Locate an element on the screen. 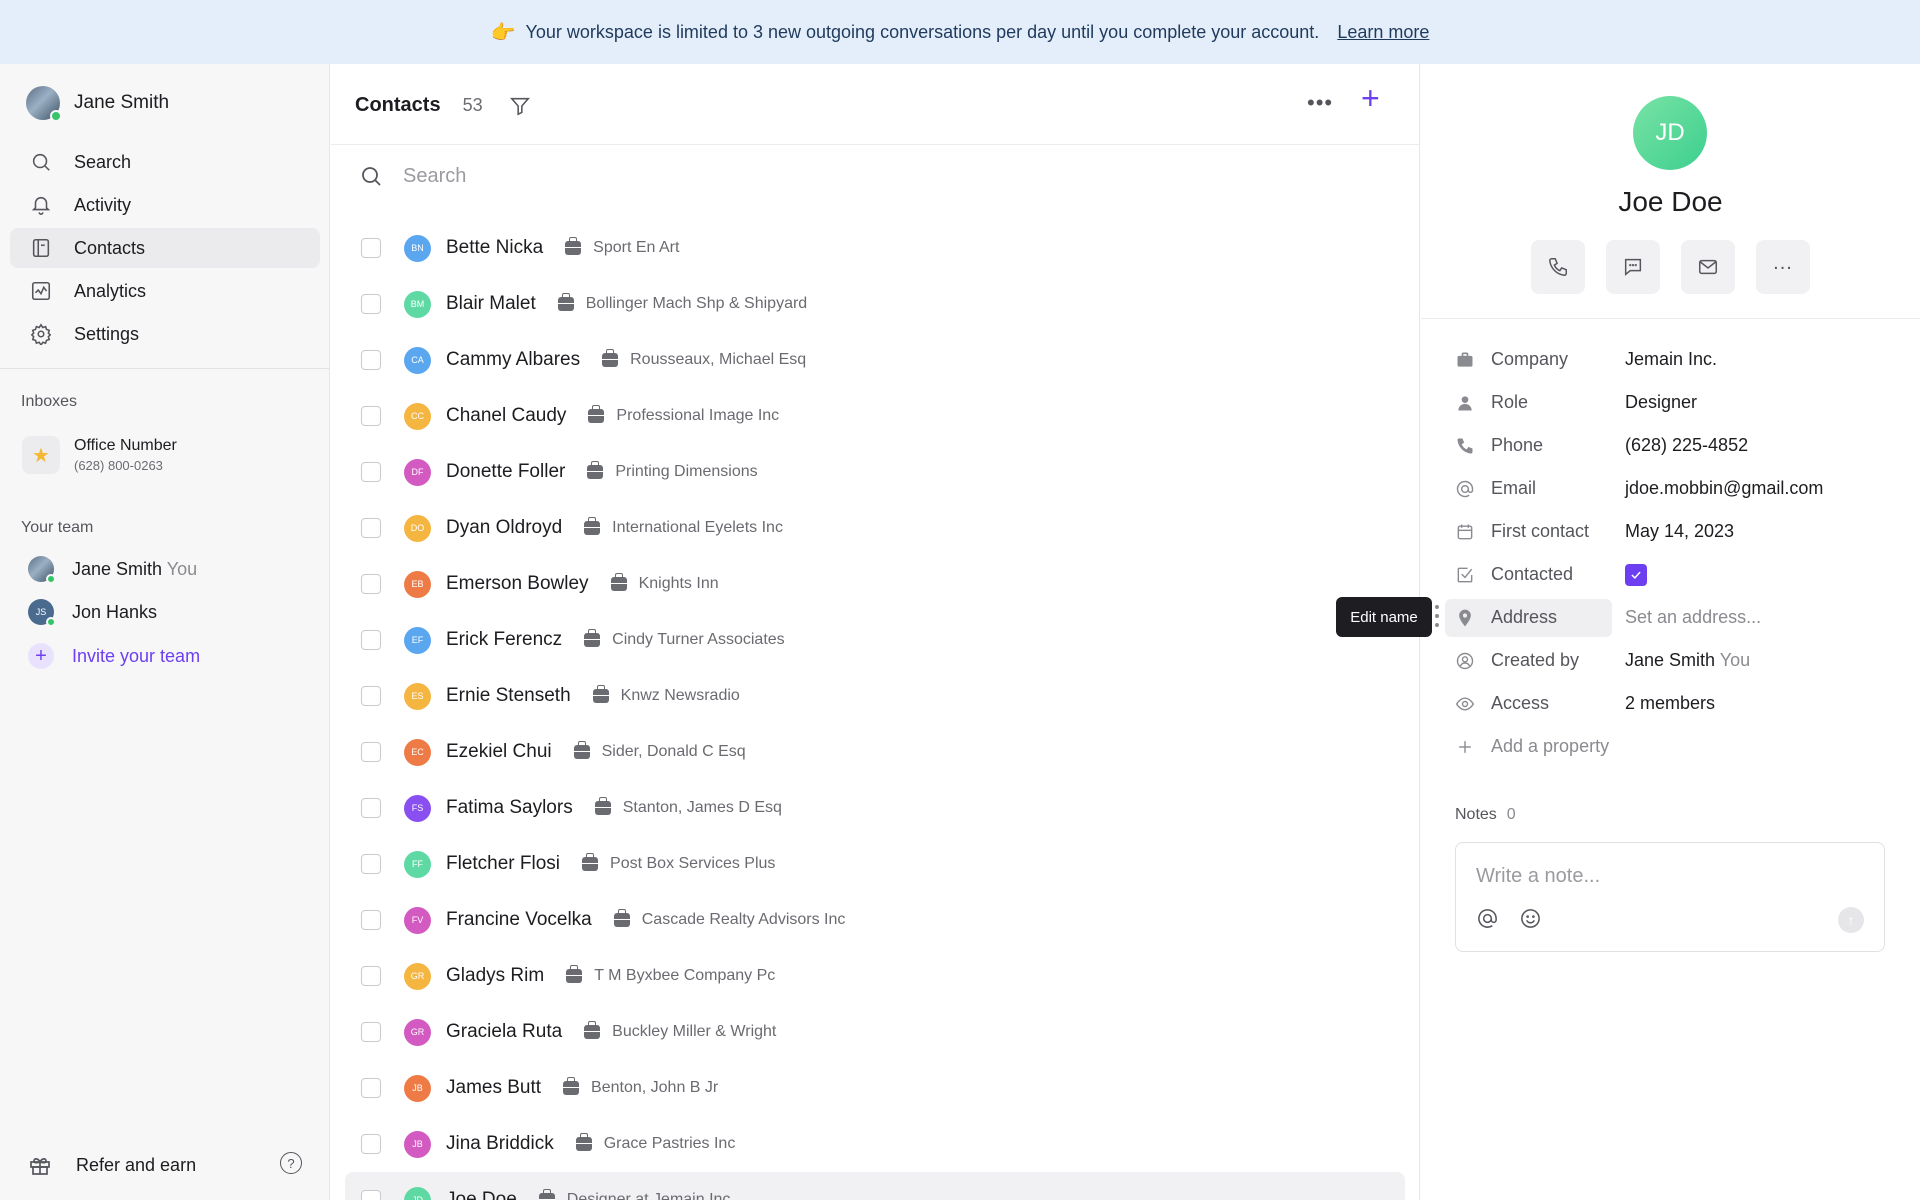  property-access: Access 2 members is located at coordinates (1675, 703).